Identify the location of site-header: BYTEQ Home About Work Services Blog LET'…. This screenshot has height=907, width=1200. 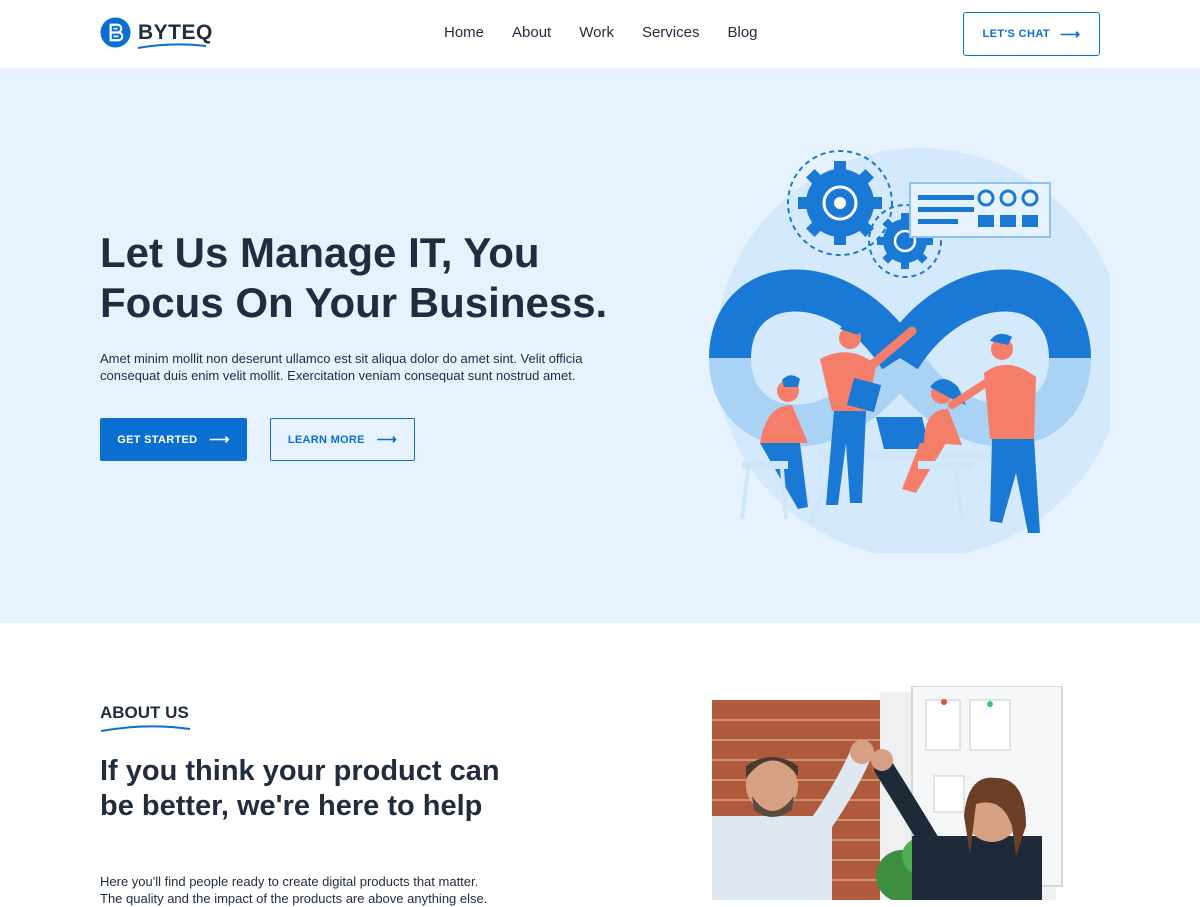
(600, 34).